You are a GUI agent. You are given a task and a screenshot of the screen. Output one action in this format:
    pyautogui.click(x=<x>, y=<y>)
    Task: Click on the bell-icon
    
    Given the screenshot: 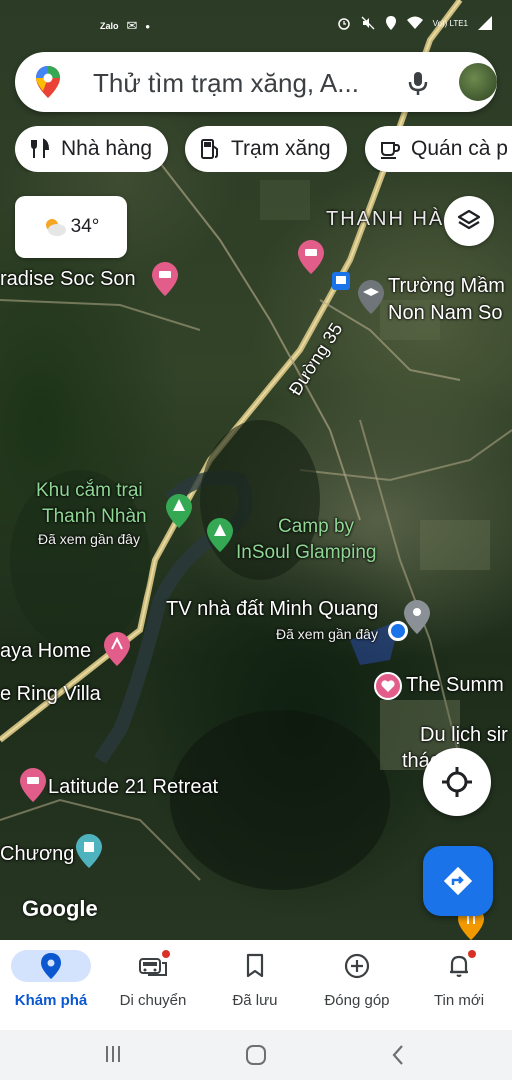 What is the action you would take?
    pyautogui.click(x=459, y=966)
    